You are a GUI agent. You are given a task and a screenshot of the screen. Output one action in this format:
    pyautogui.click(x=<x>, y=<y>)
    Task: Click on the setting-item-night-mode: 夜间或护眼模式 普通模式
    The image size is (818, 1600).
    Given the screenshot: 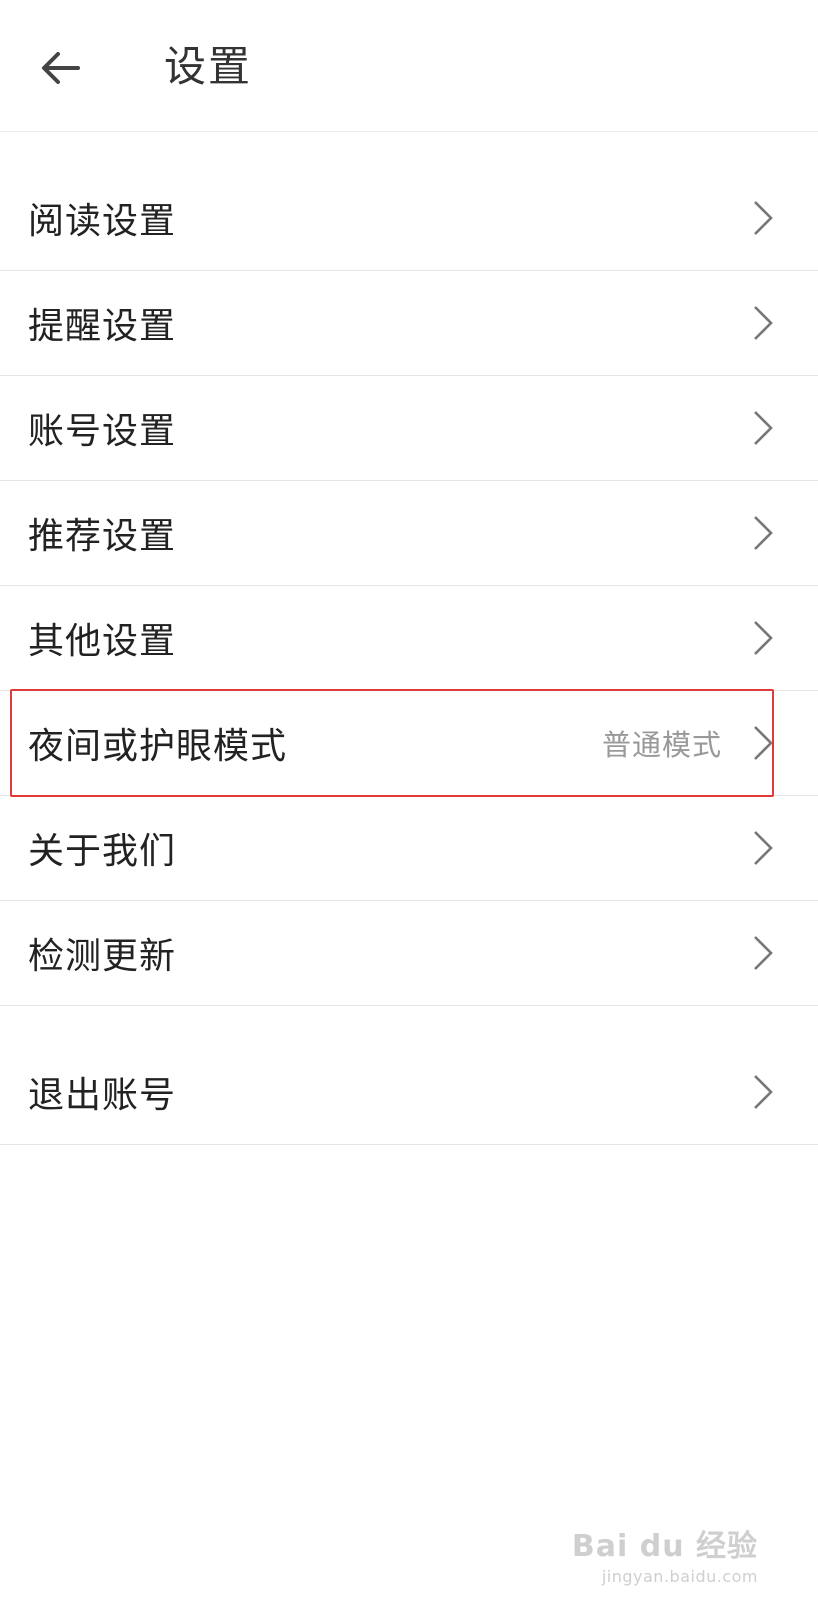 What is the action you would take?
    pyautogui.click(x=409, y=743)
    